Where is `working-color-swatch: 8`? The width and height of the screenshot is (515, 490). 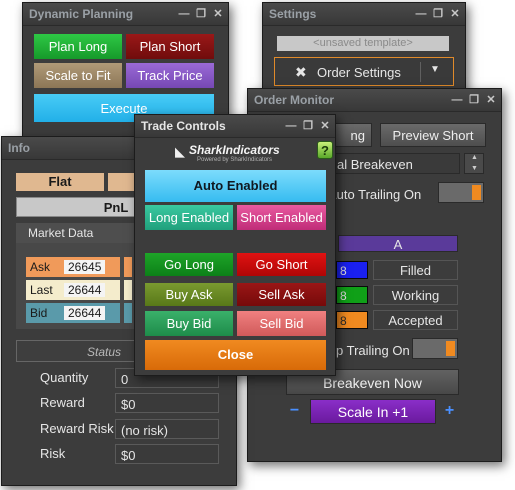
working-color-swatch: 8 is located at coordinates (352, 295).